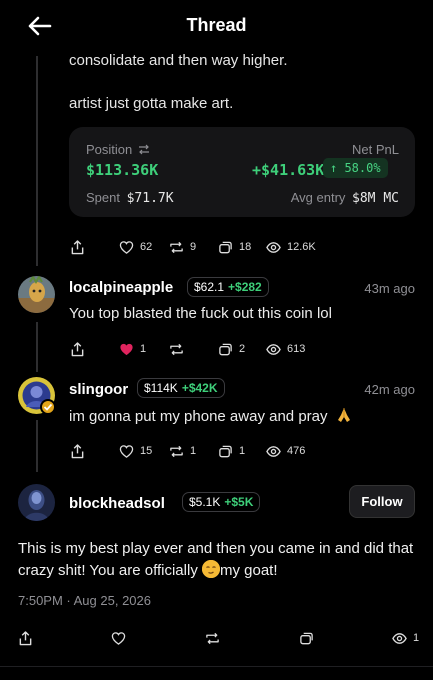 Image resolution: width=433 pixels, height=680 pixels. Describe the element at coordinates (234, 247) in the screenshot. I see `quote-button: 18` at that location.